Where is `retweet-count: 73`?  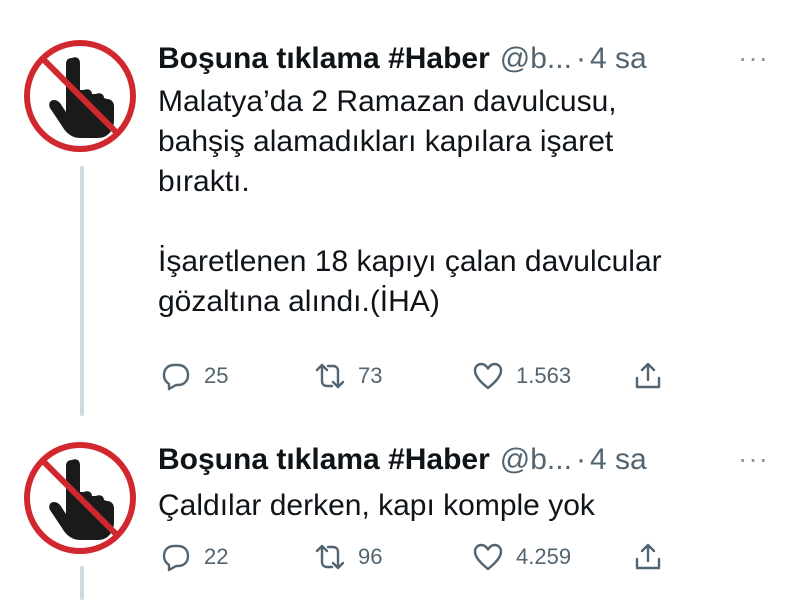
retweet-count: 73 is located at coordinates (370, 375).